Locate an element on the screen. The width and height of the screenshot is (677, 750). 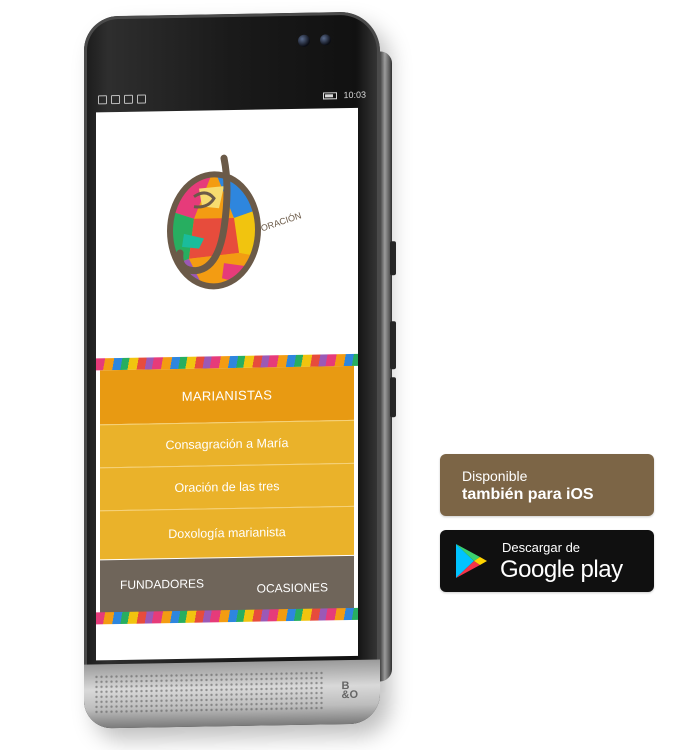
menu-item-label: Consagración a María is located at coordinates (227, 444).